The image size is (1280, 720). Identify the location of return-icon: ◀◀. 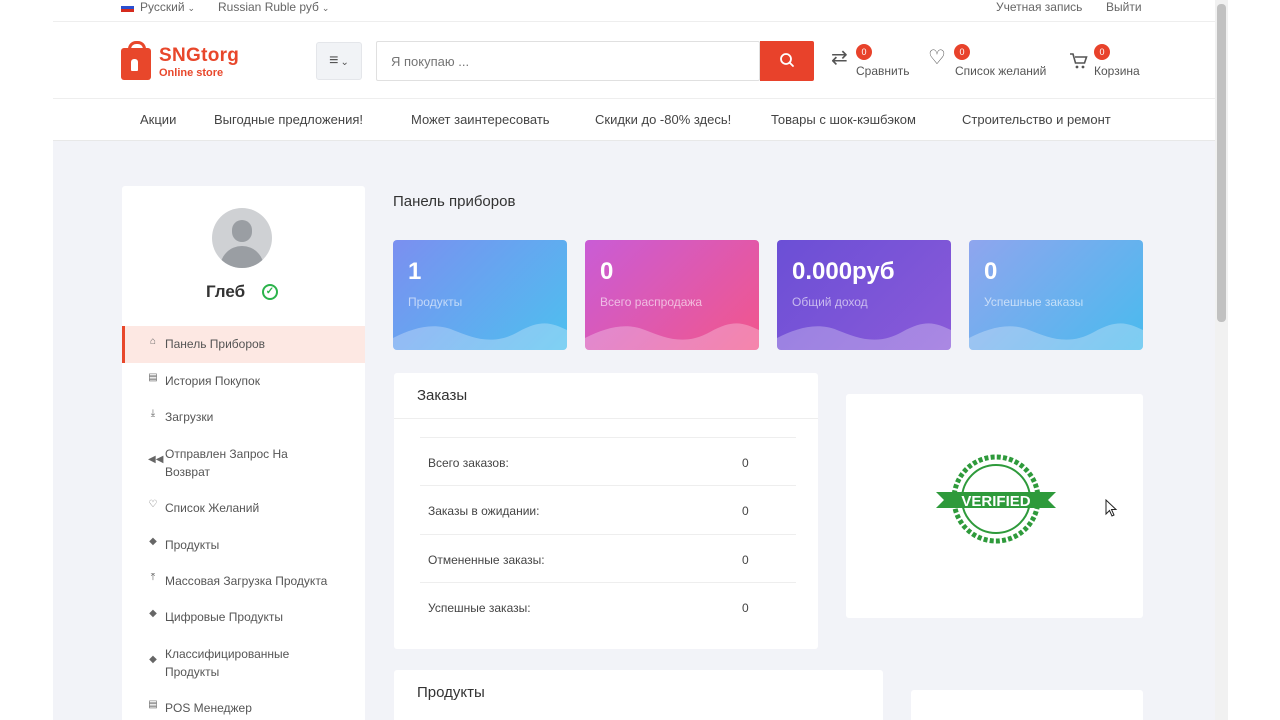
(156, 459).